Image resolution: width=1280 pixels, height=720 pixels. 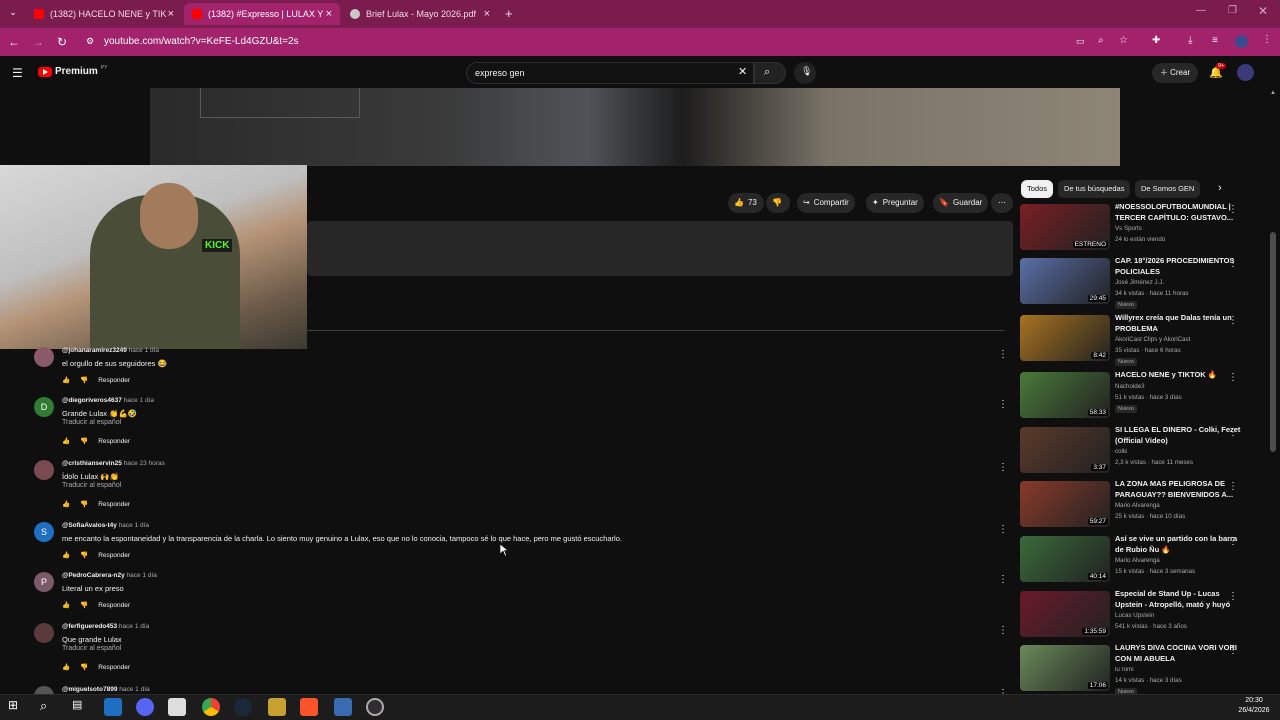 What do you see at coordinates (1156, 40) in the screenshot?
I see `extensions-icon: ✚` at bounding box center [1156, 40].